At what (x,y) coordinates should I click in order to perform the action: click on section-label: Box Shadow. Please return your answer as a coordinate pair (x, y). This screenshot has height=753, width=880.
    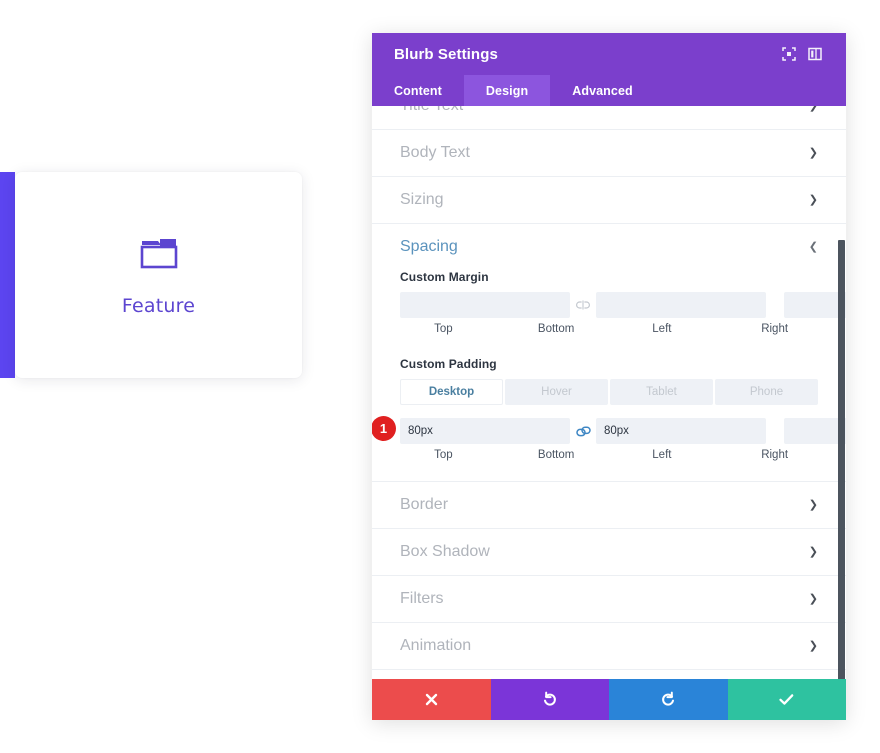
    Looking at the image, I should click on (445, 551).